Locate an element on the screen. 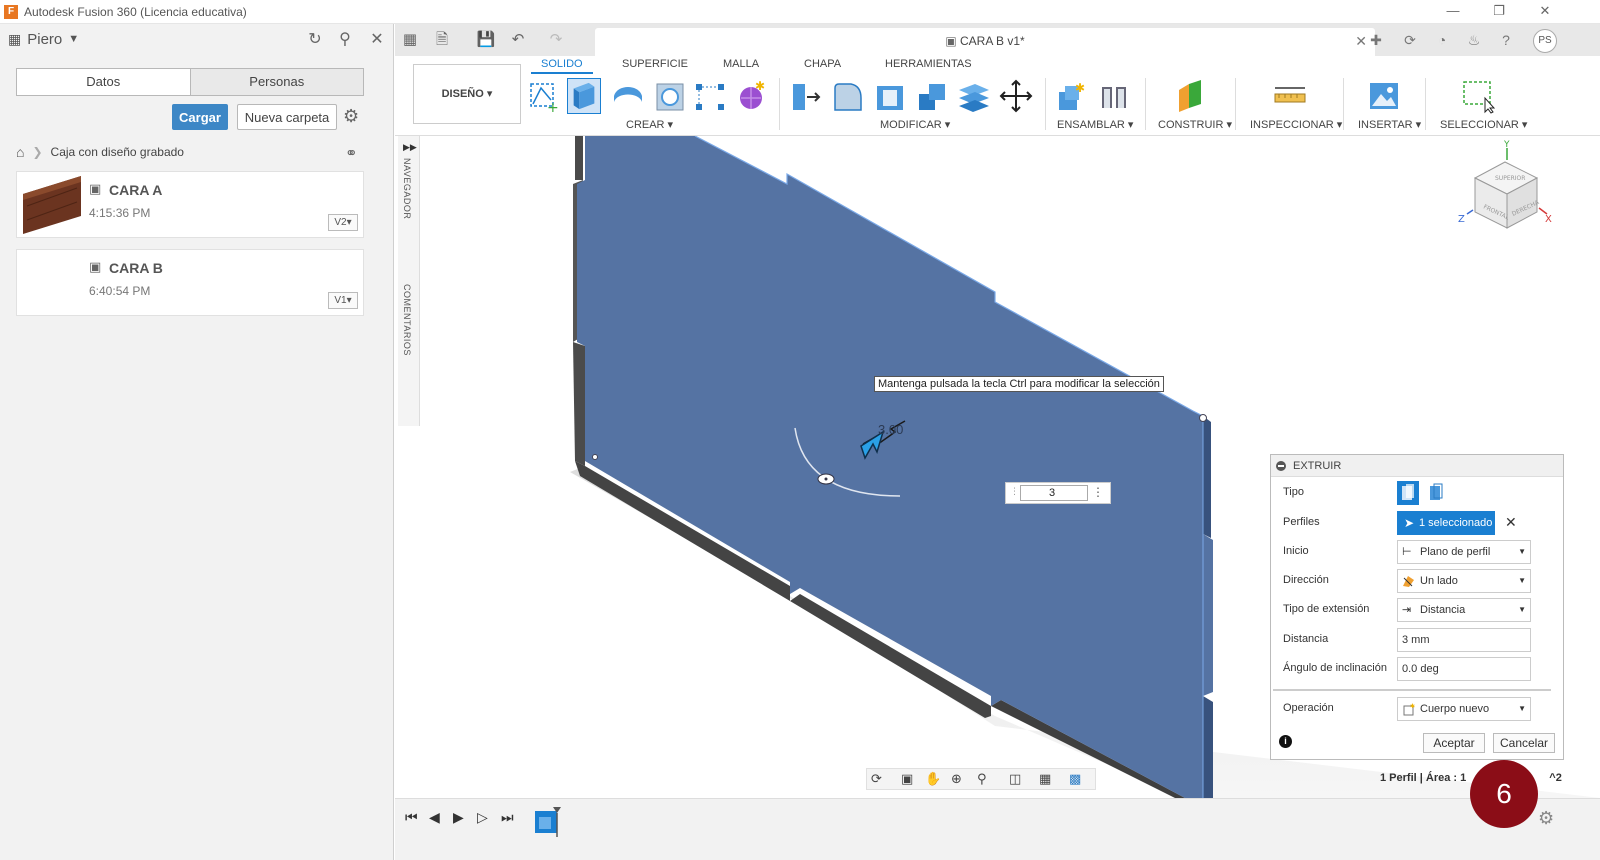 The width and height of the screenshot is (1600, 860). more-options-icon: ⋮ is located at coordinates (1098, 492).